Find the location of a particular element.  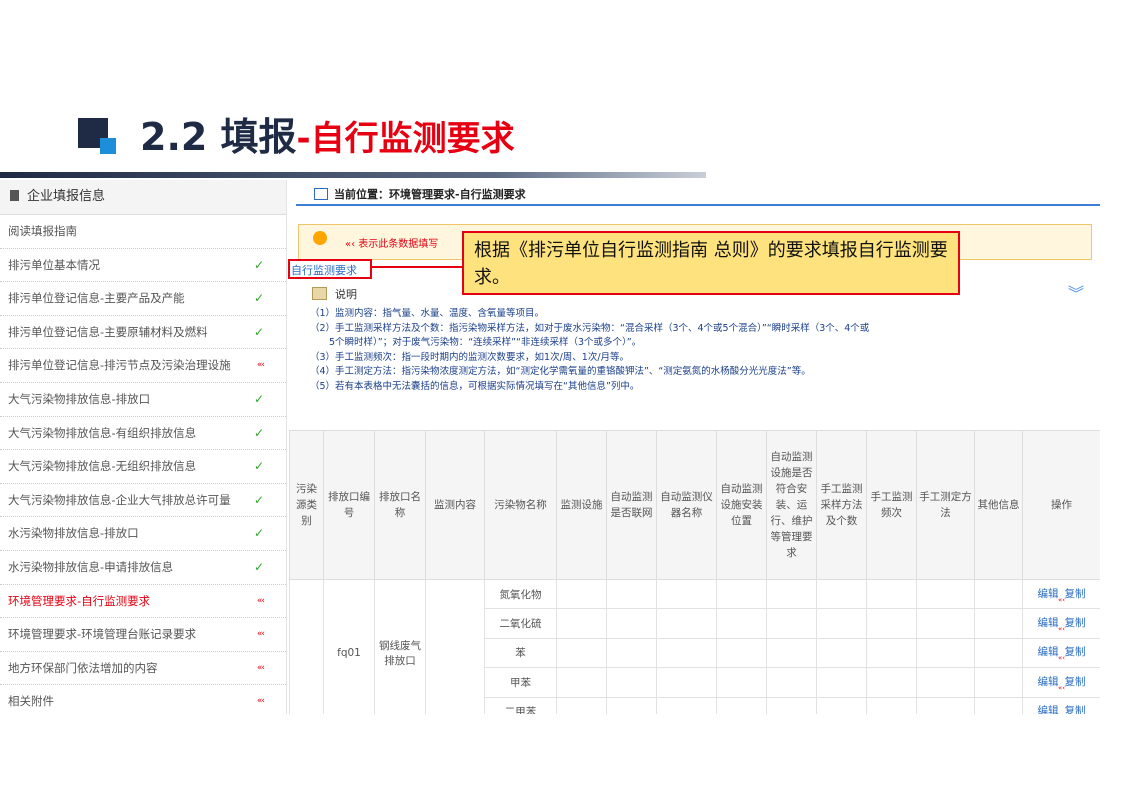

sidebar-item: 排污单位登记信息-主要产品及产能 ✓ is located at coordinates (143, 299).